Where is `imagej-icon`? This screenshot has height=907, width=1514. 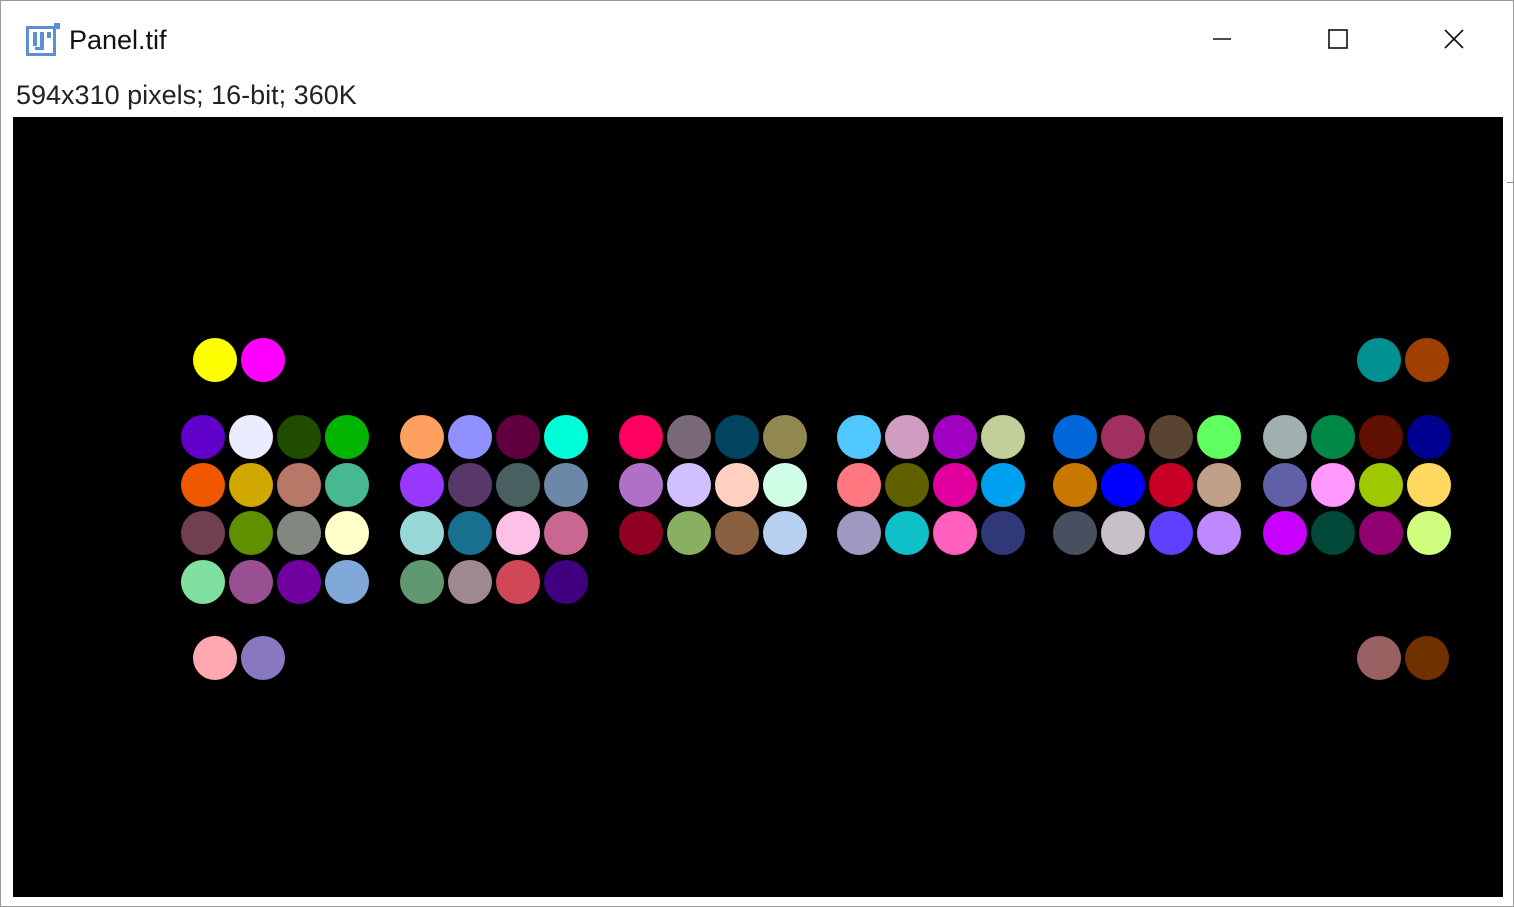
imagej-icon is located at coordinates (43, 39).